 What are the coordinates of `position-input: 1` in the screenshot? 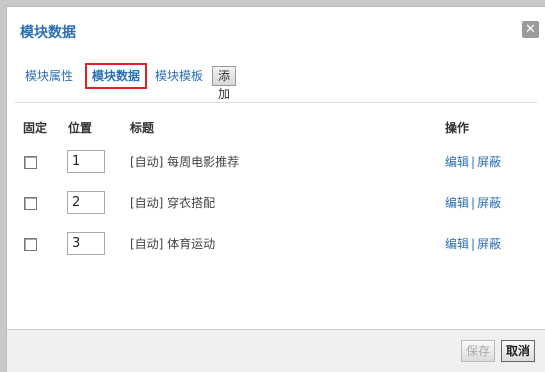 It's located at (86, 161).